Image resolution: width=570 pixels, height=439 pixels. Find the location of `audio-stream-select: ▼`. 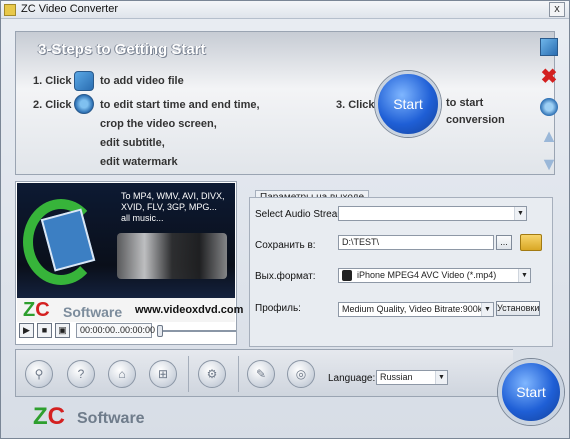

audio-stream-select: ▼ is located at coordinates (432, 213).